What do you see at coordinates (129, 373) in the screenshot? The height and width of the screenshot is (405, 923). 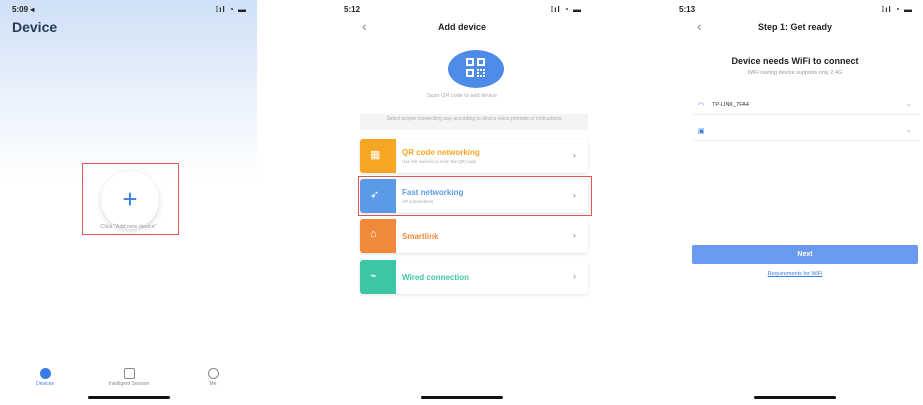 I see `session-icon` at bounding box center [129, 373].